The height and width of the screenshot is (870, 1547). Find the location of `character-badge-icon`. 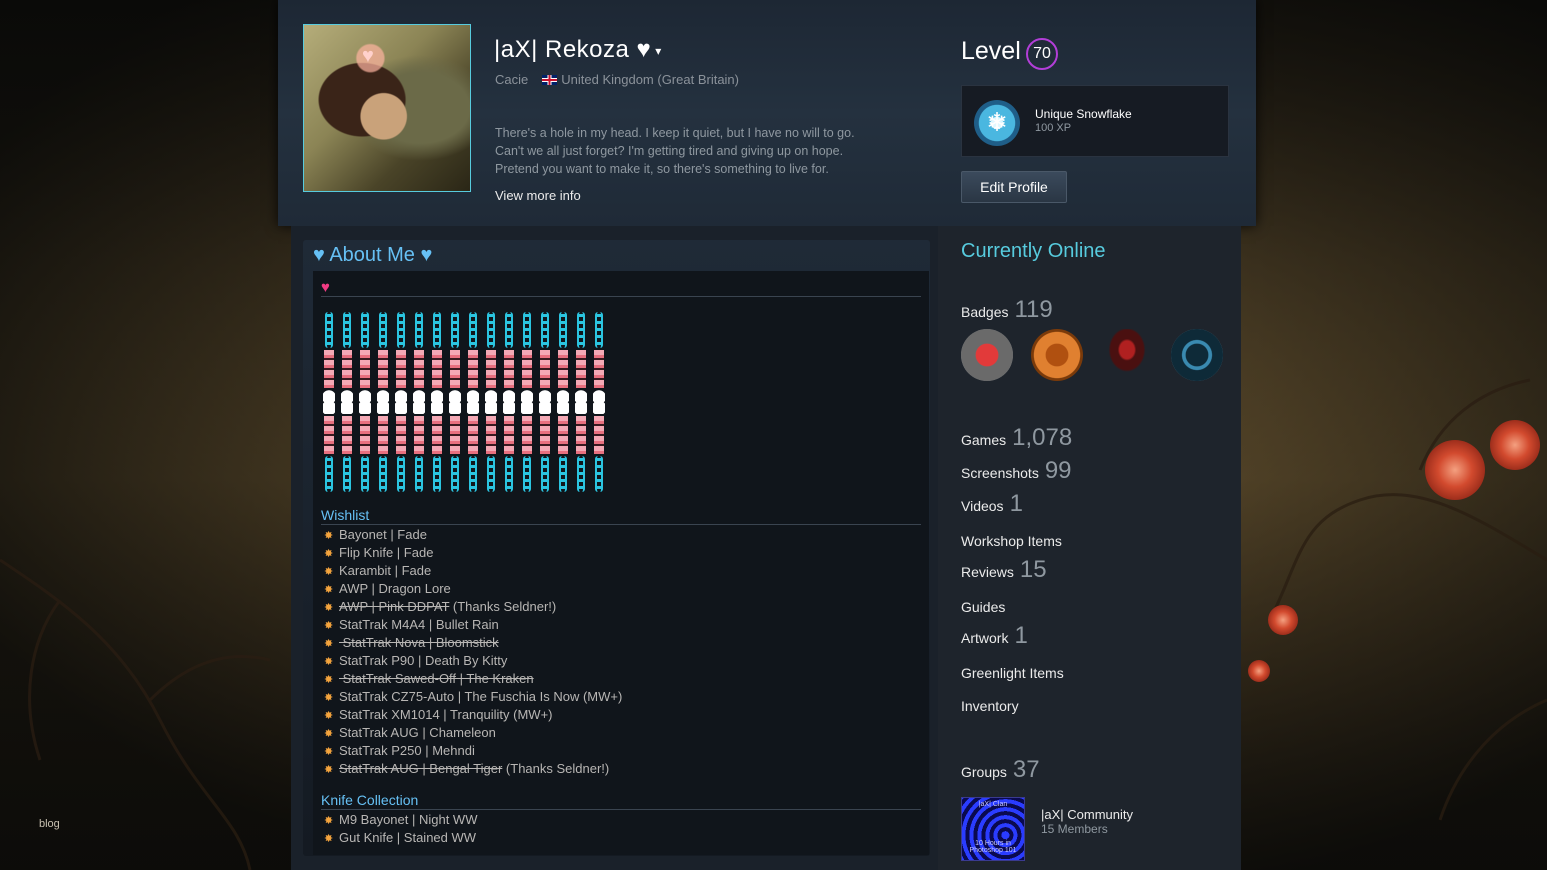

character-badge-icon is located at coordinates (1127, 355).